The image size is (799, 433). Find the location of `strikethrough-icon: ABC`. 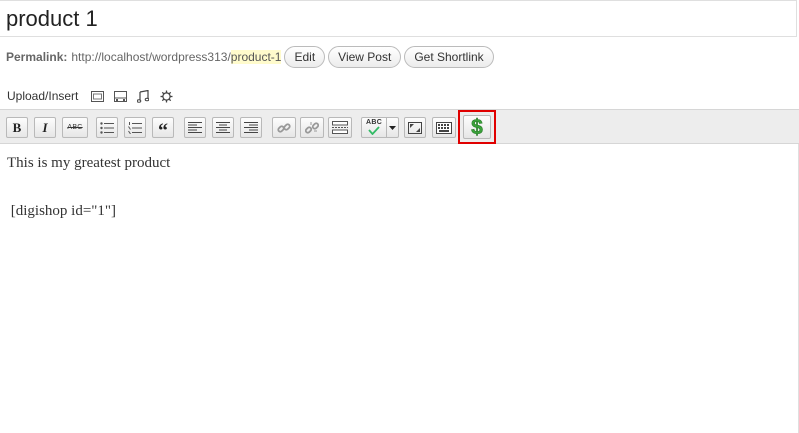

strikethrough-icon: ABC is located at coordinates (75, 127).